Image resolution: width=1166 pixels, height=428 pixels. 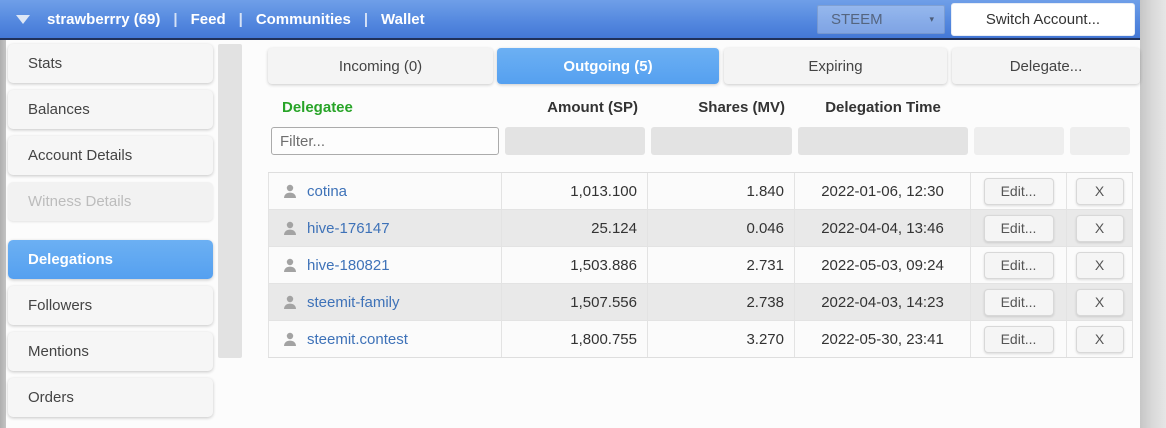 What do you see at coordinates (3, 234) in the screenshot?
I see `window-left-edge` at bounding box center [3, 234].